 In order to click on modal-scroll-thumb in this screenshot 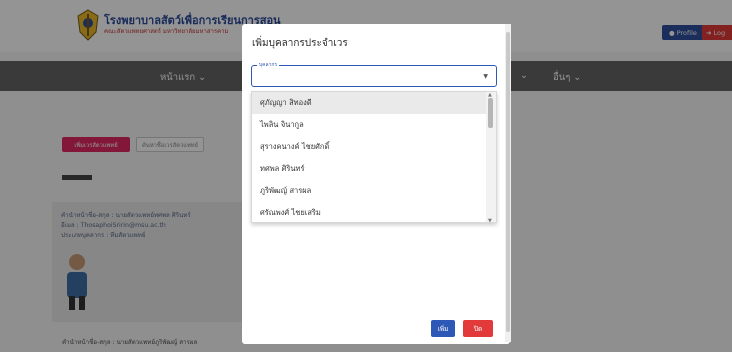, I will do `click(508, 182)`.